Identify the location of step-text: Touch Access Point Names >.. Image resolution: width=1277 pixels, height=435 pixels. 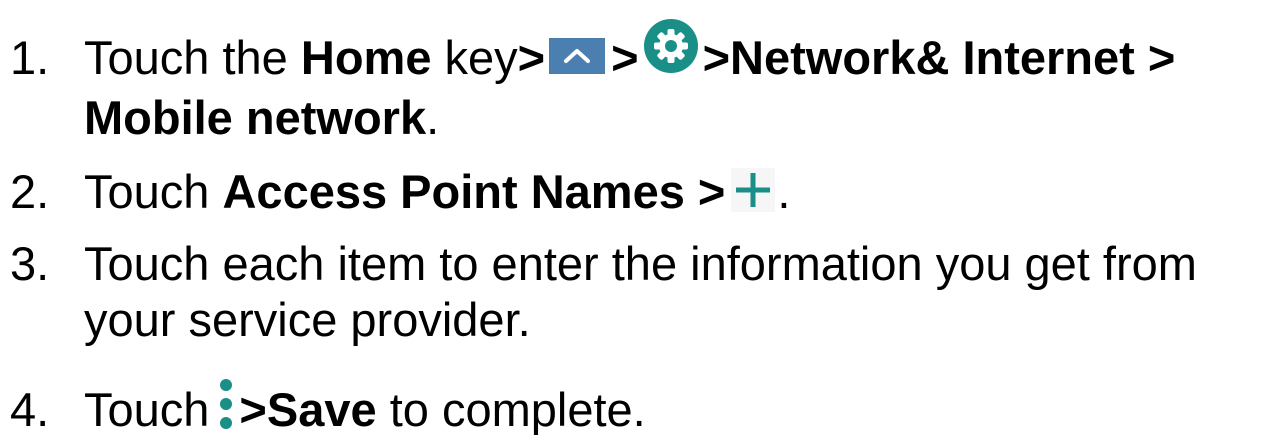
(678, 192).